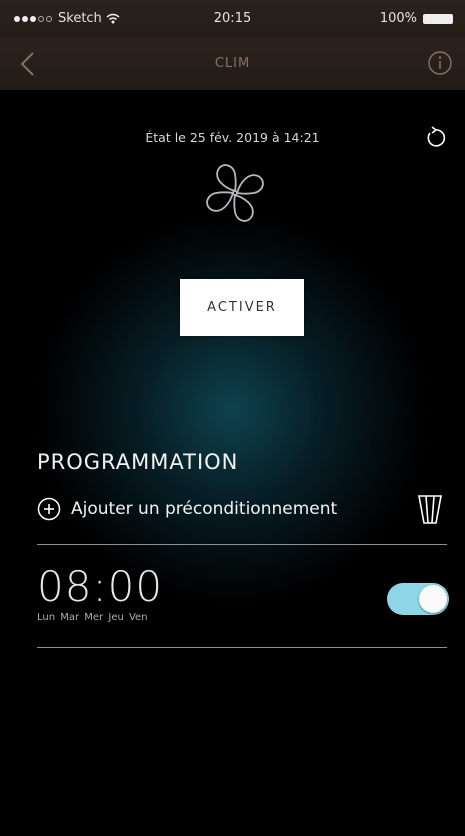  I want to click on info-icon, so click(440, 63).